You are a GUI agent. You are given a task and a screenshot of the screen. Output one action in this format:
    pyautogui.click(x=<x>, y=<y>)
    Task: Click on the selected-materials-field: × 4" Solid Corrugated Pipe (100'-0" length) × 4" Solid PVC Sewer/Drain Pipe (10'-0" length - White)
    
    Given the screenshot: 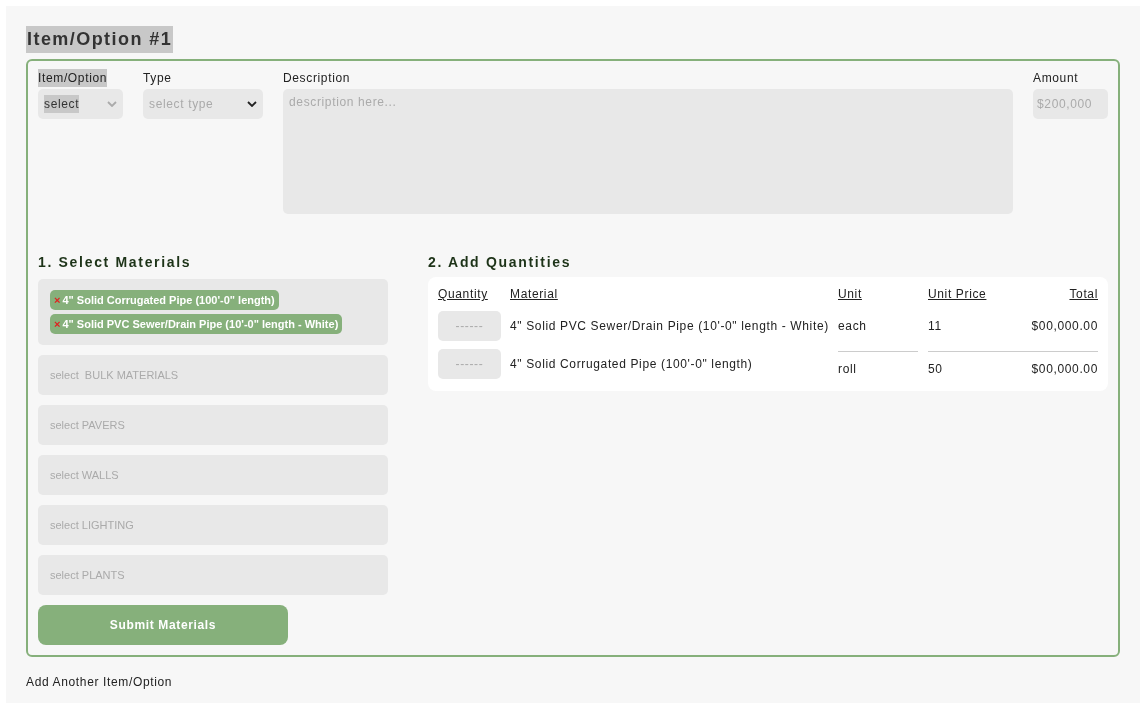 What is the action you would take?
    pyautogui.click(x=213, y=312)
    